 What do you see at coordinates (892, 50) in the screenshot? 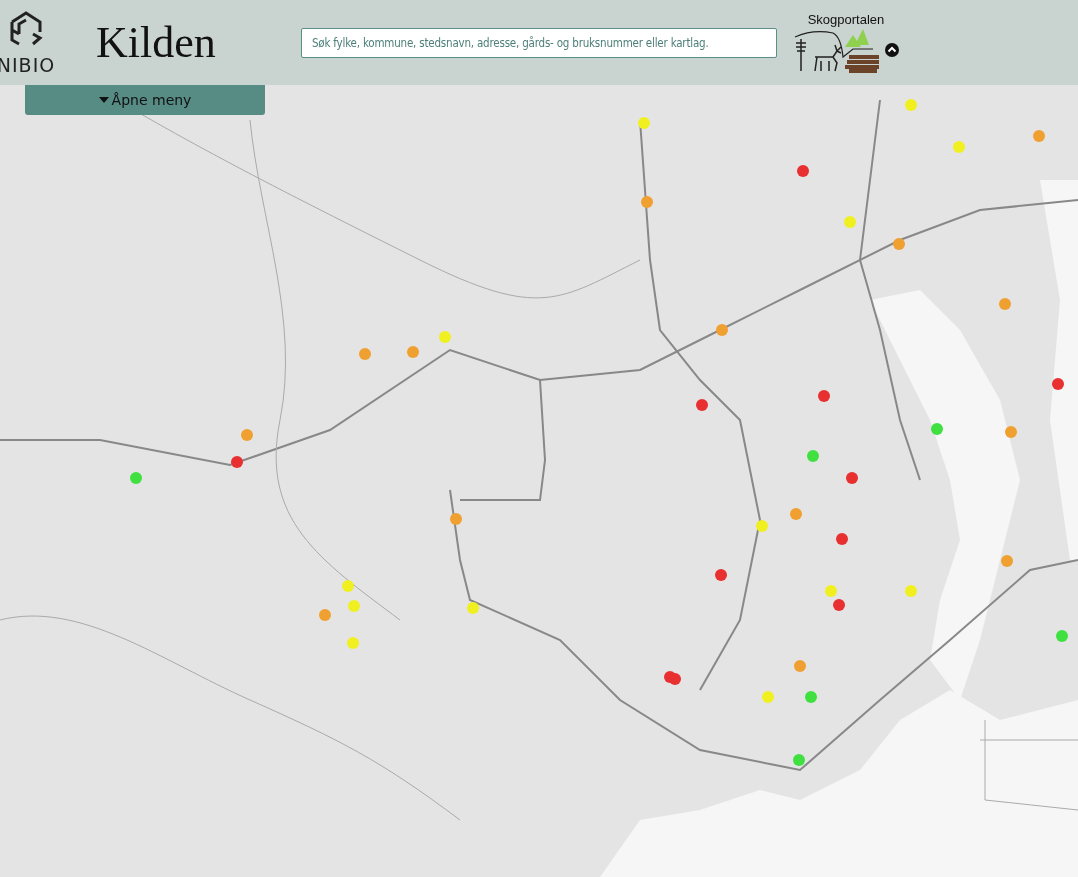
I see `collapse-icon` at bounding box center [892, 50].